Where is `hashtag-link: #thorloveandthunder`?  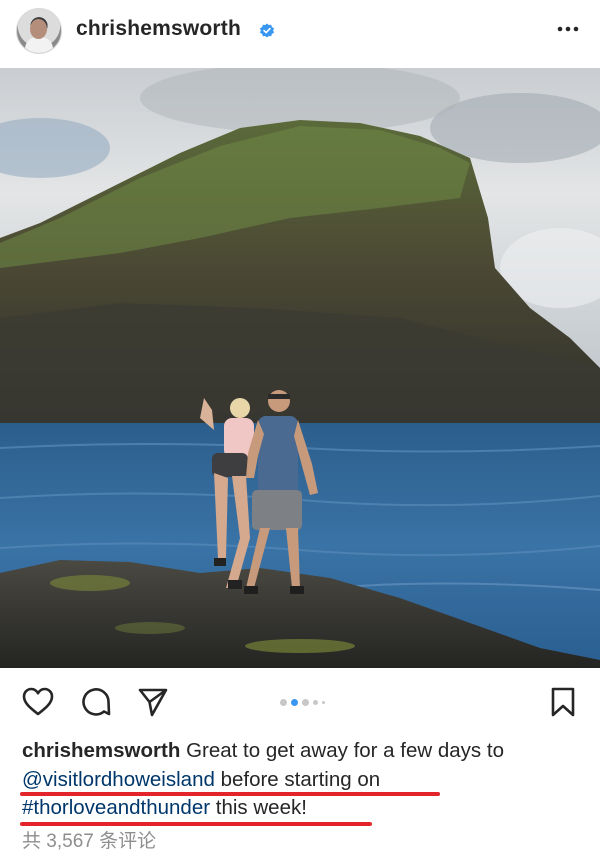 hashtag-link: #thorloveandthunder is located at coordinates (116, 807).